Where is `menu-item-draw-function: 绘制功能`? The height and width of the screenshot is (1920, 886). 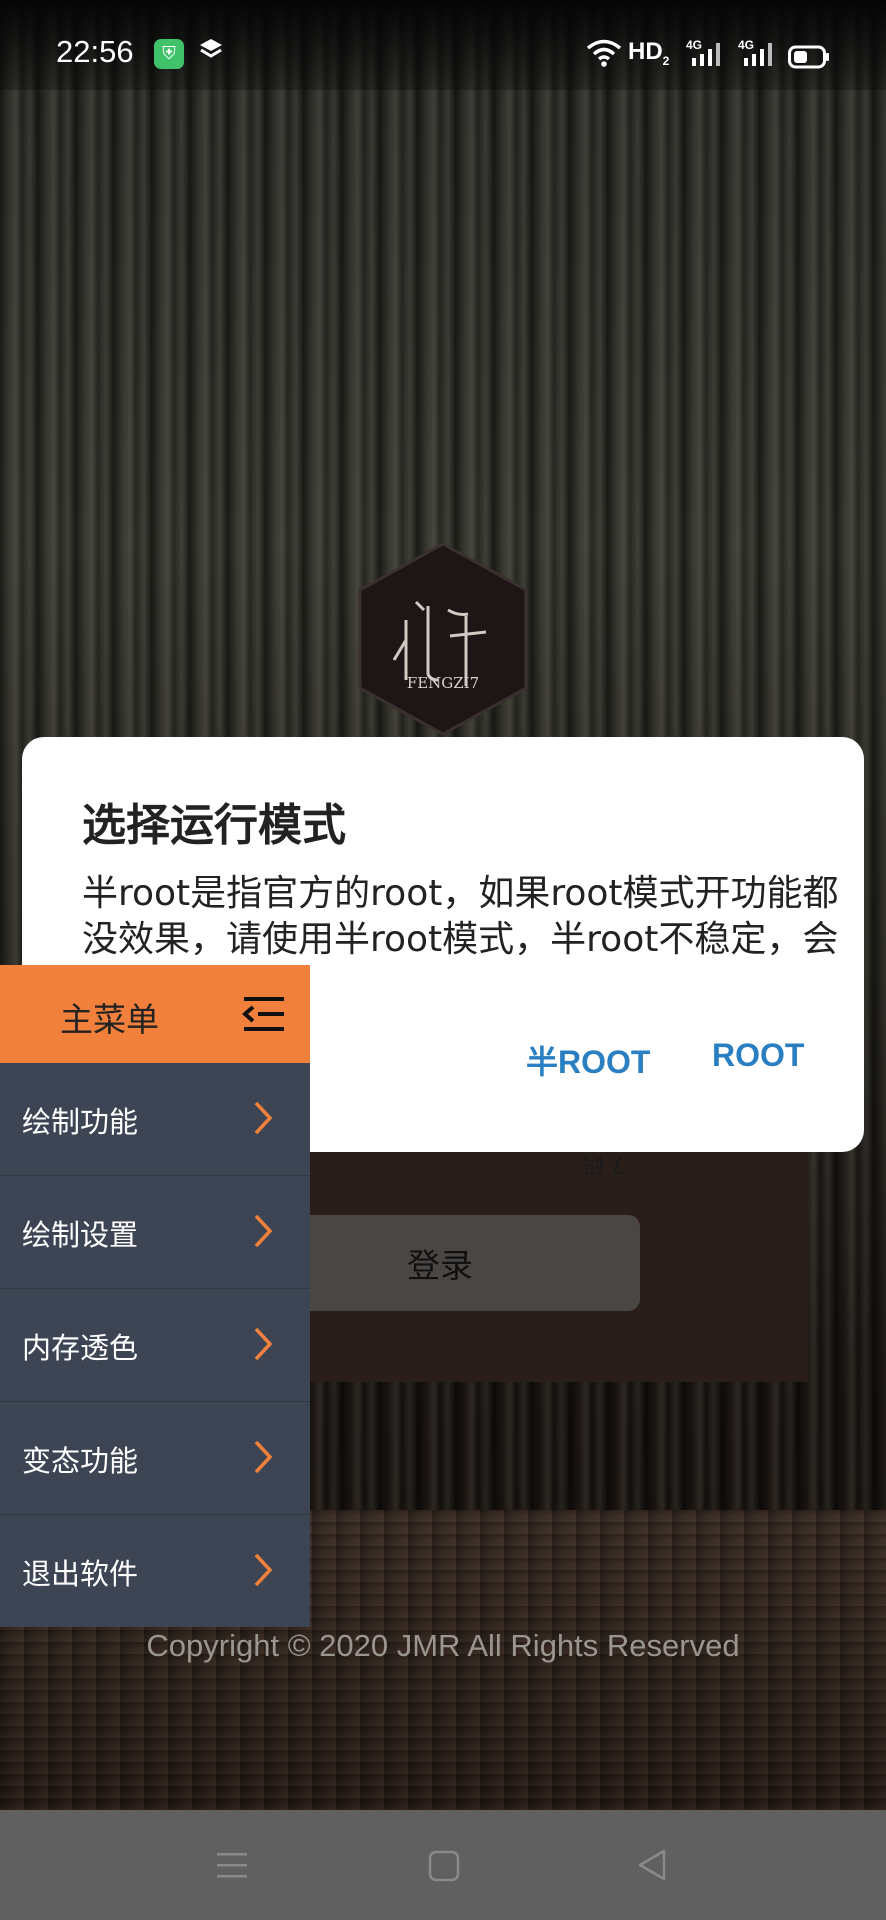 menu-item-draw-function: 绘制功能 is located at coordinates (155, 1119).